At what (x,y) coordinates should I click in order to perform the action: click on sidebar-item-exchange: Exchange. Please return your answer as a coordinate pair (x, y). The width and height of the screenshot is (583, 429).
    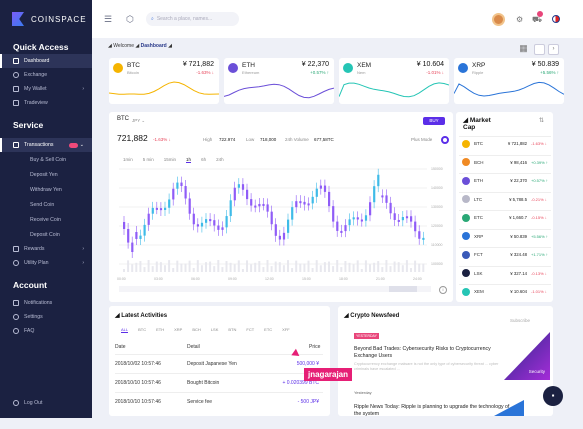
    Looking at the image, I should click on (46, 75).